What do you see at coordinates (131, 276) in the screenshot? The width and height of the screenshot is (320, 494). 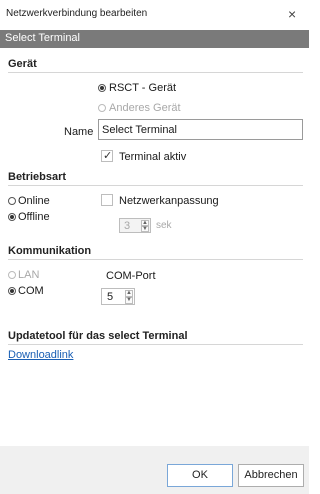 I see `com-port-label: COM-Port` at bounding box center [131, 276].